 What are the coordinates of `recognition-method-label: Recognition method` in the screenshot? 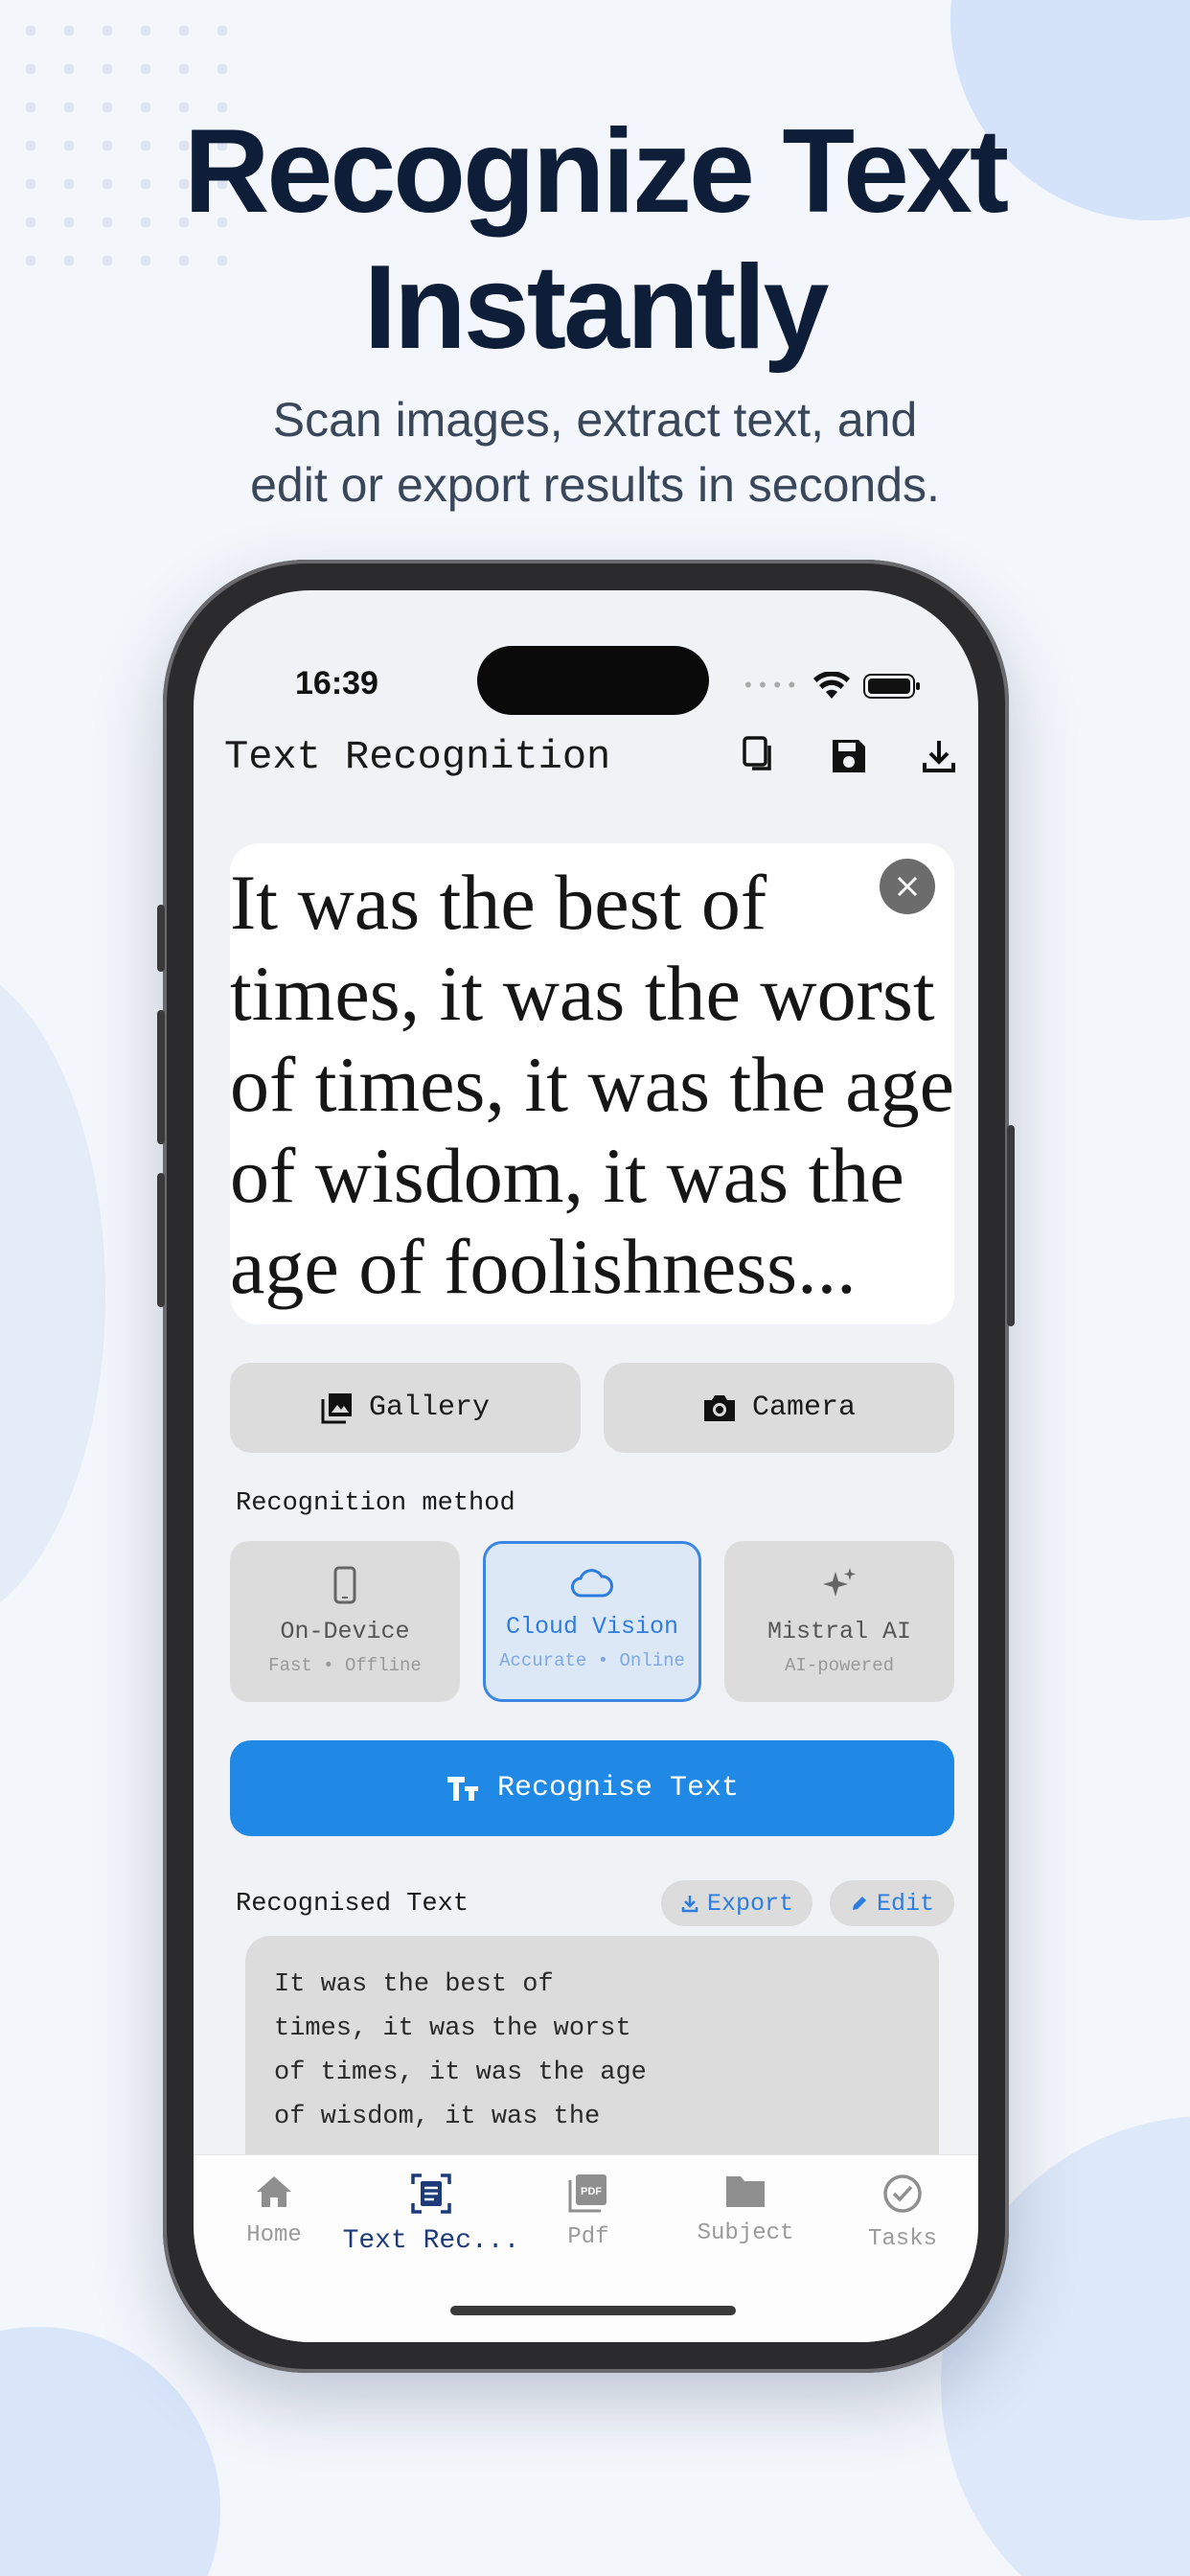 It's located at (375, 1503).